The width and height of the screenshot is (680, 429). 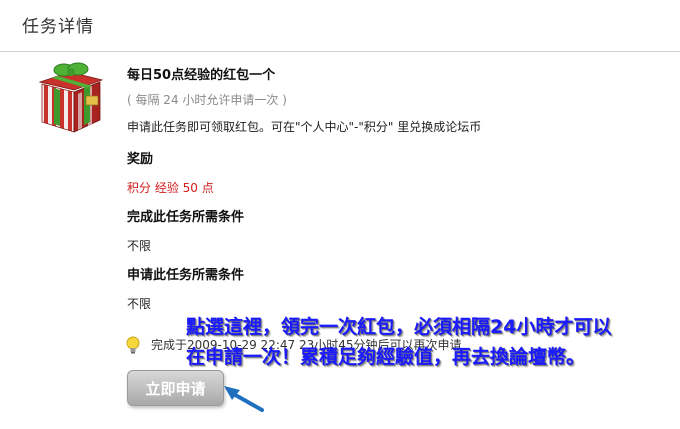 What do you see at coordinates (139, 304) in the screenshot?
I see `apply-condition-value: 不限` at bounding box center [139, 304].